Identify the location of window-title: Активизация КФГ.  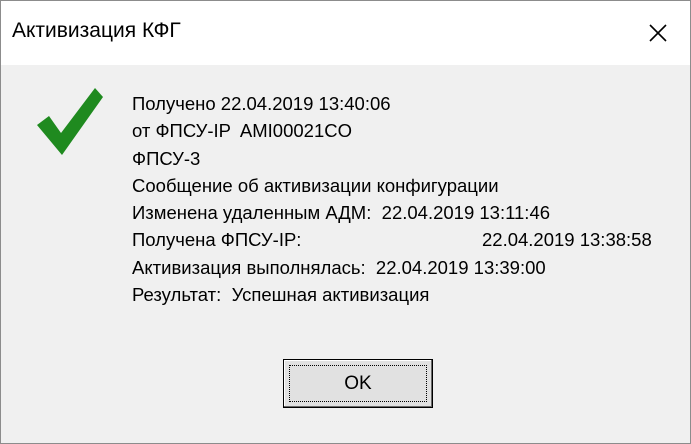
(96, 30).